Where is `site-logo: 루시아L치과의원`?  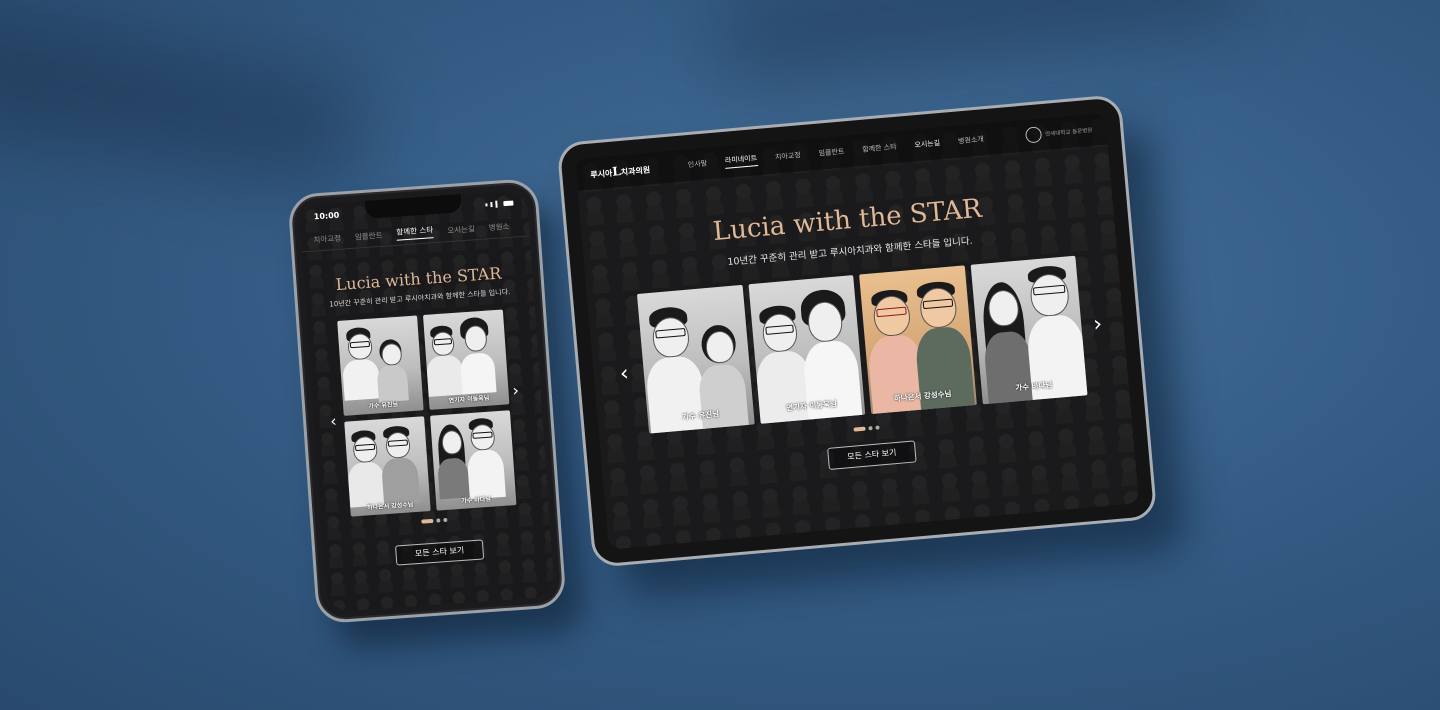 site-logo: 루시아L치과의원 is located at coordinates (620, 170).